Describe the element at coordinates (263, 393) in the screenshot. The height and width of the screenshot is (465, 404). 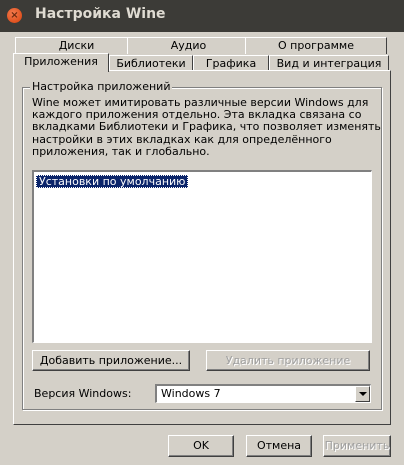
I see `windows-version-select: Windows 7` at that location.